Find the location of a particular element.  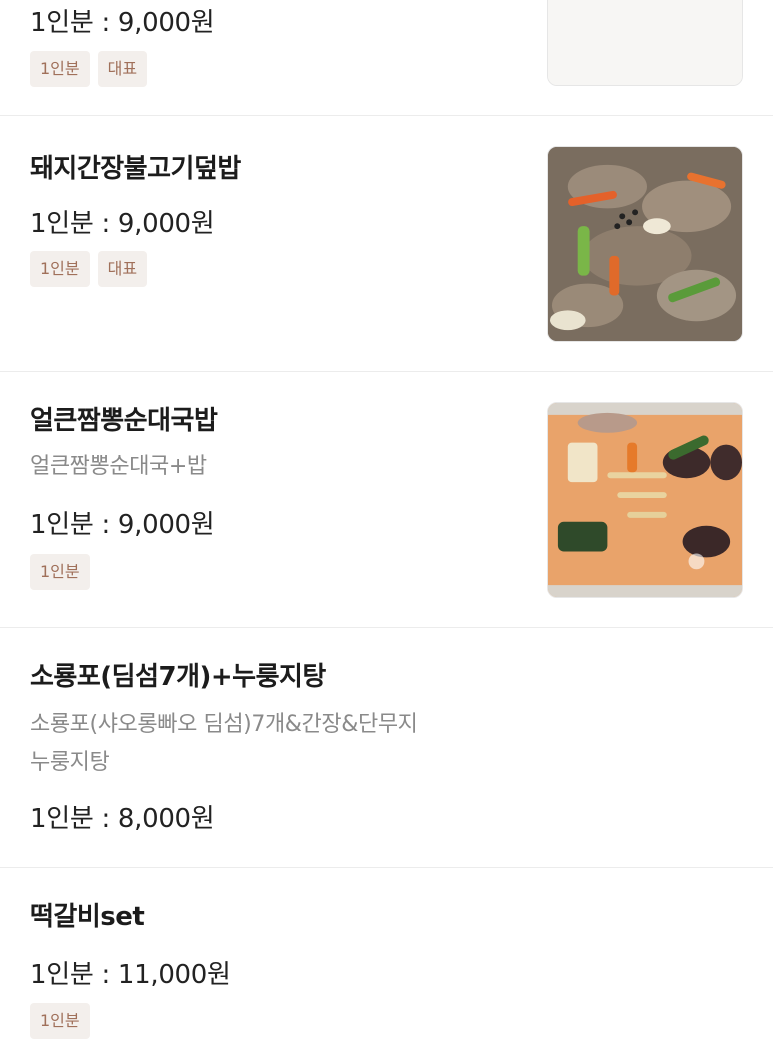

plate-icon is located at coordinates (645, 42).